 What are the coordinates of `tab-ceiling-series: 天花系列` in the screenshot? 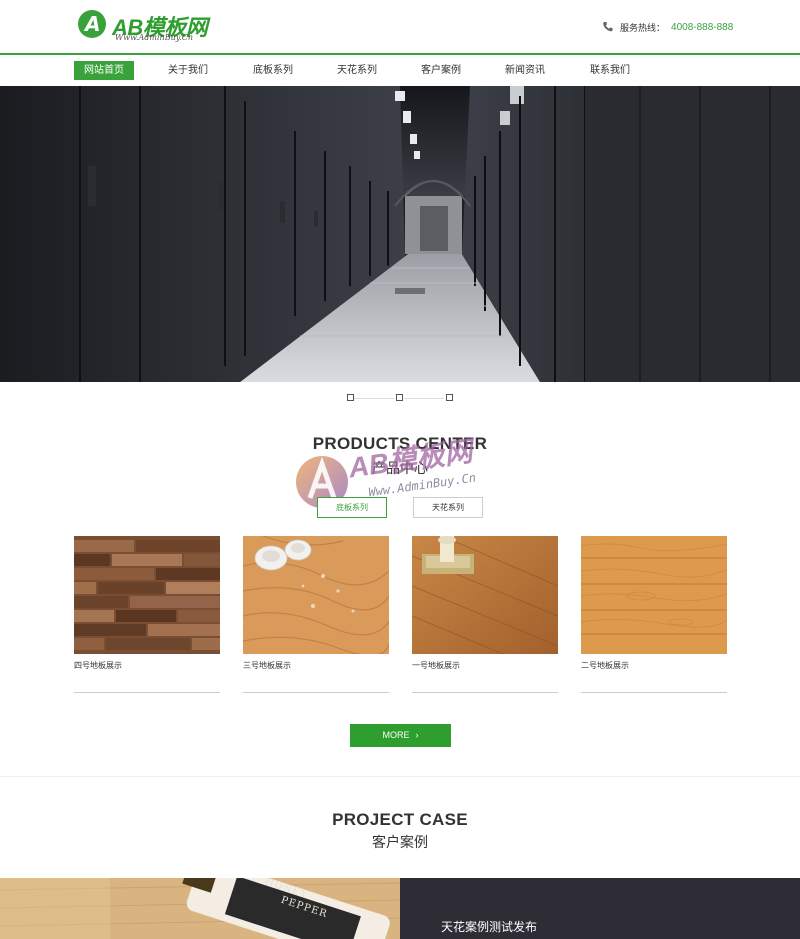 It's located at (448, 507).